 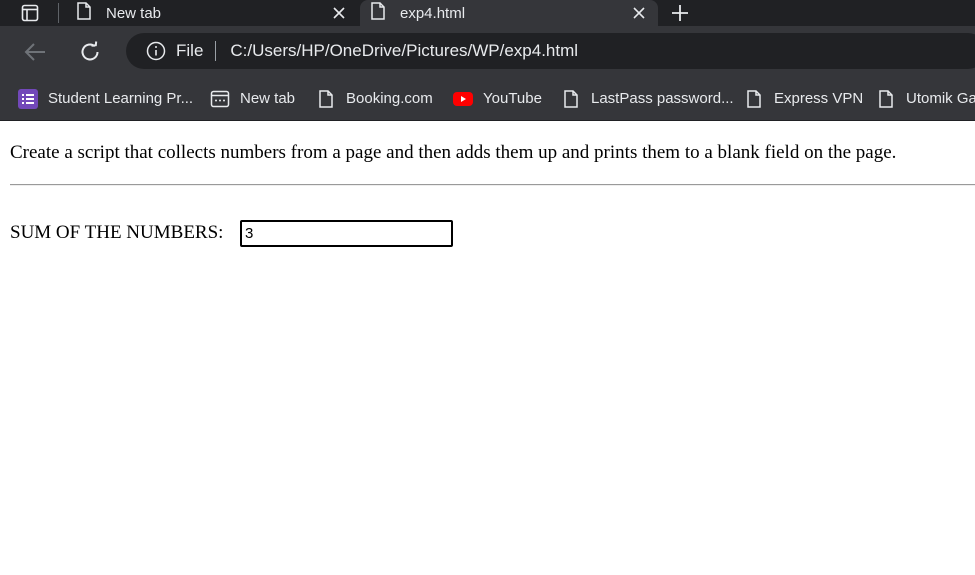 What do you see at coordinates (35, 52) in the screenshot?
I see `back-arrow-icon` at bounding box center [35, 52].